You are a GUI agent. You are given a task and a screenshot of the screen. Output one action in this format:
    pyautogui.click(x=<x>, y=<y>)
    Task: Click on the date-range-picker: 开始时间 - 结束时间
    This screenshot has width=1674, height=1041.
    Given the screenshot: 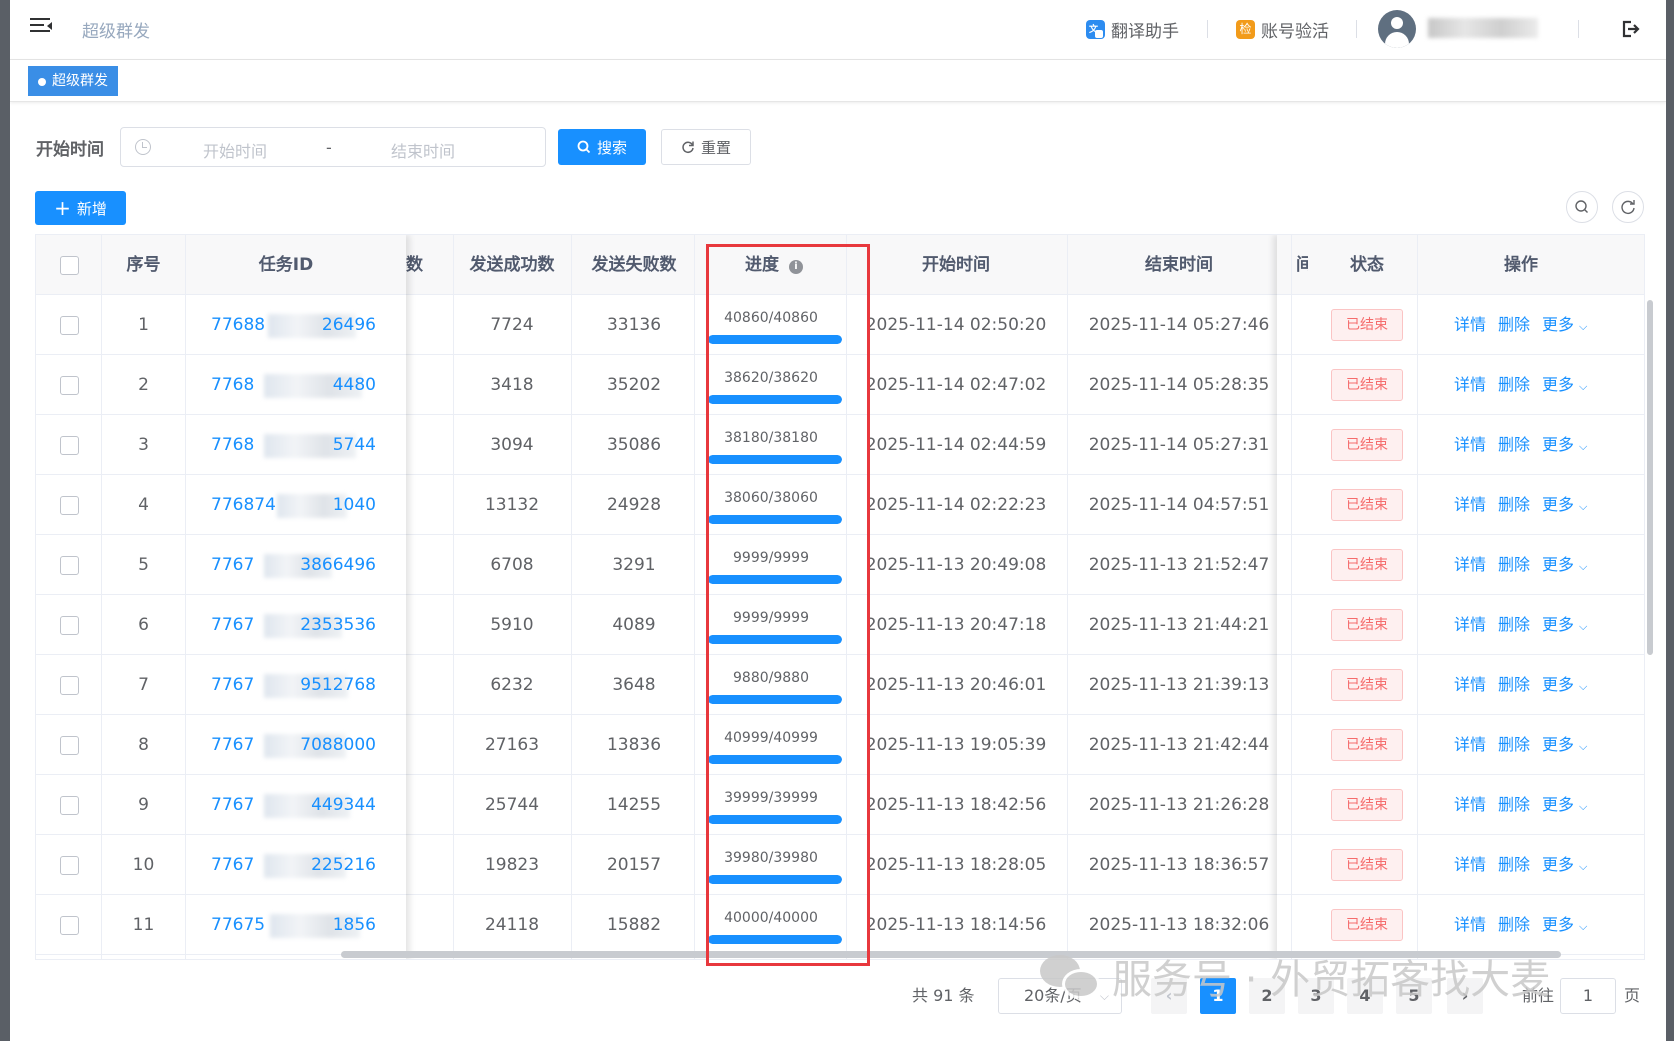 What is the action you would take?
    pyautogui.click(x=333, y=147)
    